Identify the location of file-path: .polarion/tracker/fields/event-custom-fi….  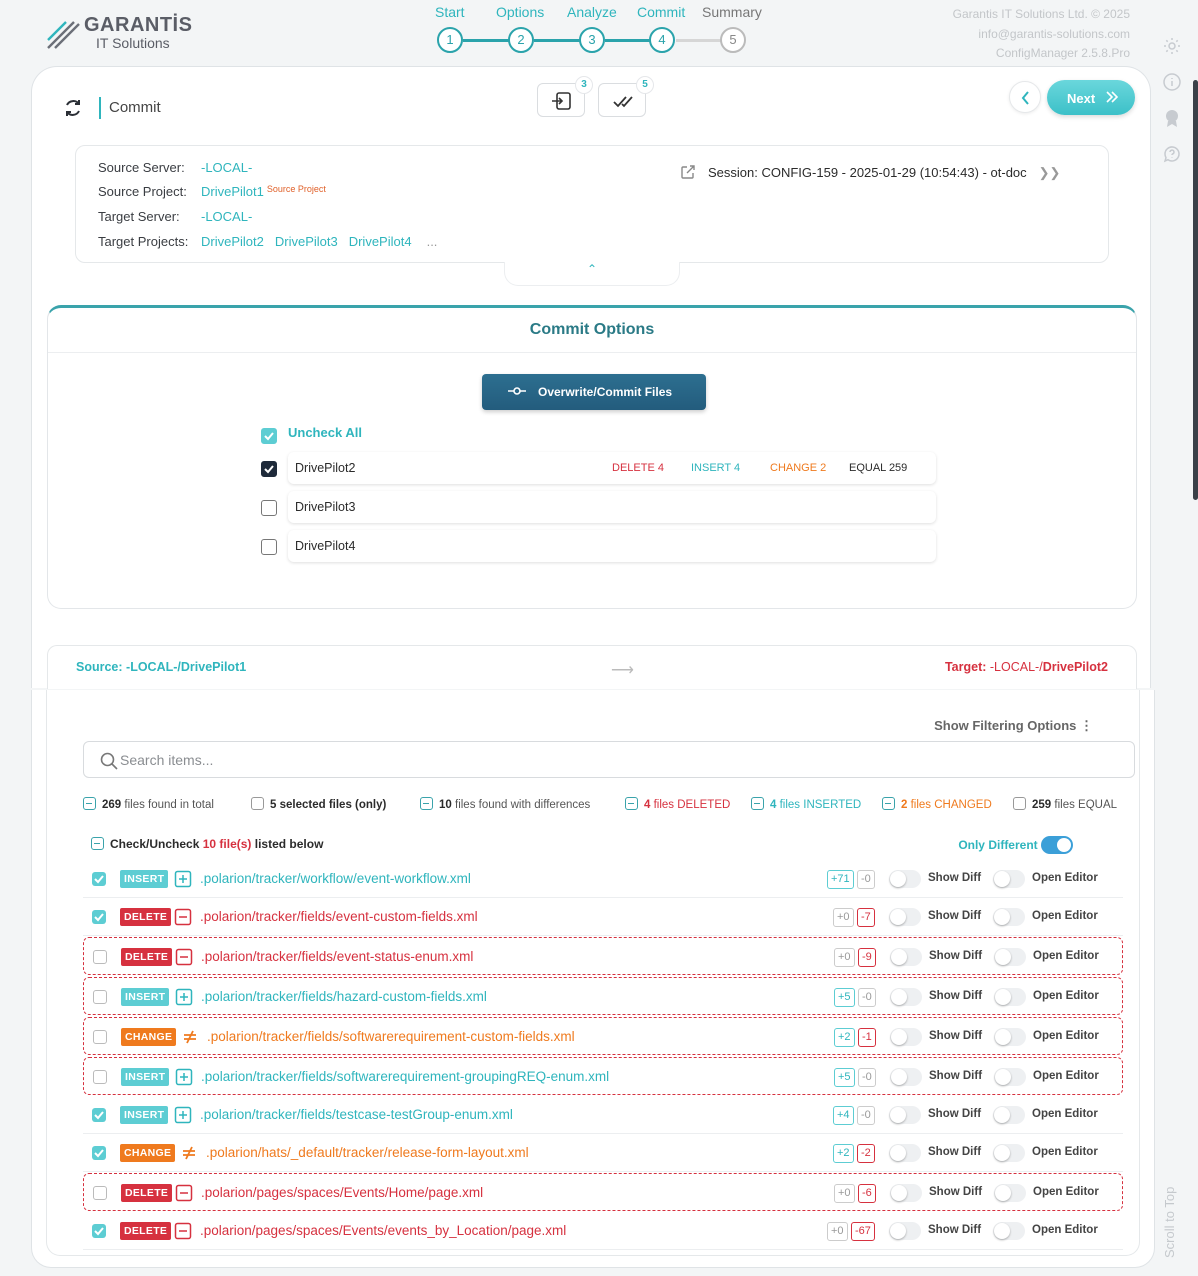
(339, 916).